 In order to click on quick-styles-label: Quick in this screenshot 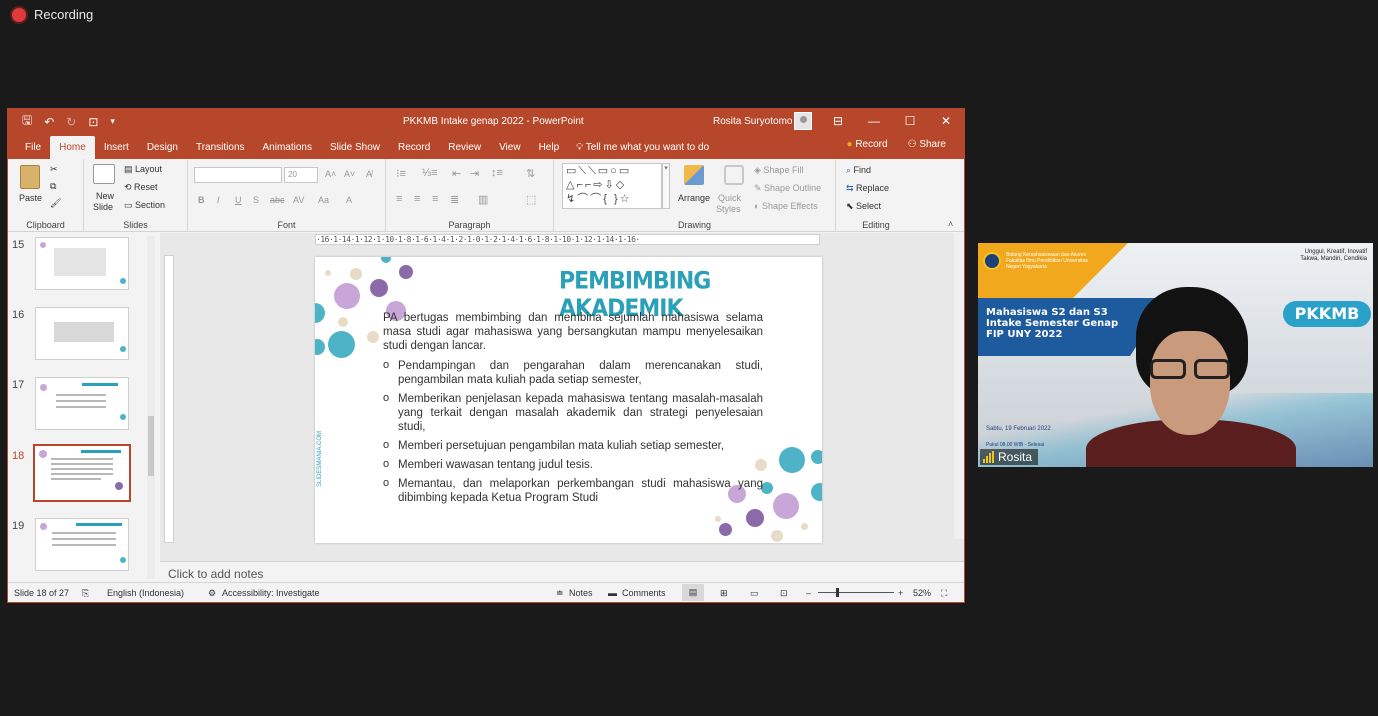, I will do `click(729, 198)`.